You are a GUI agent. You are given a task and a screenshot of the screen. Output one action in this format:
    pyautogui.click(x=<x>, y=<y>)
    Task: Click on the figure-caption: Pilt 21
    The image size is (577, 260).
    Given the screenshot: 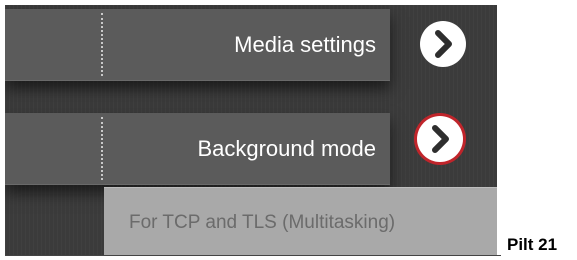 What is the action you would take?
    pyautogui.click(x=532, y=244)
    